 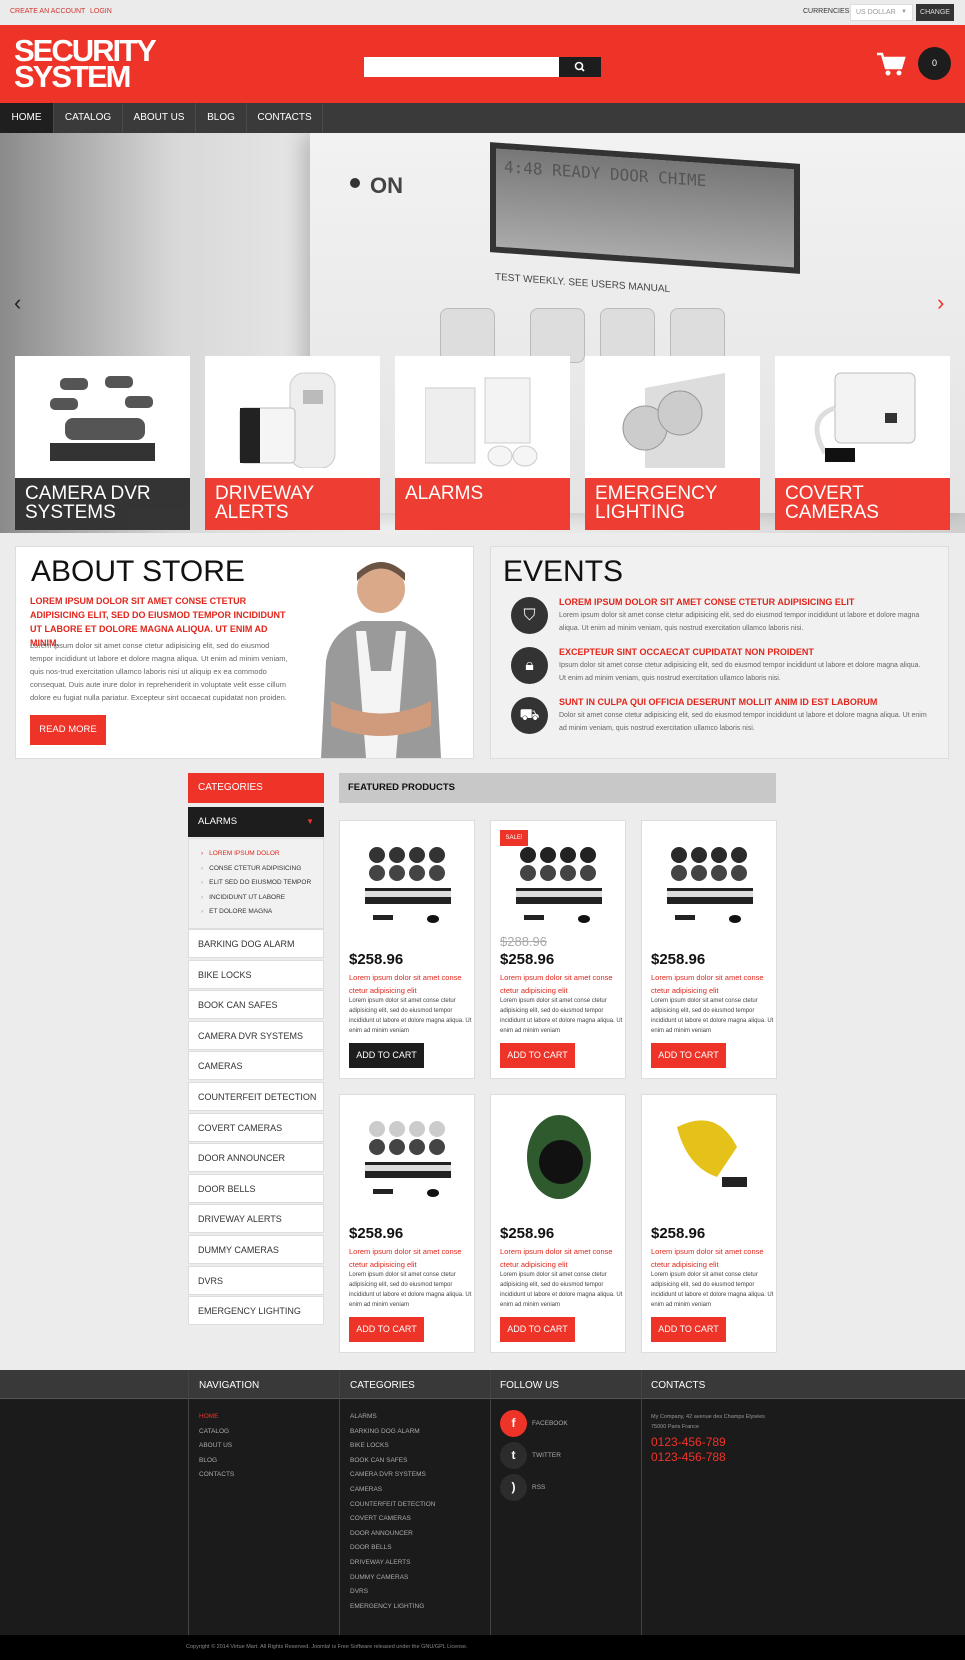 What do you see at coordinates (363, 1416) in the screenshot?
I see `footer-category-link: ALARMS` at bounding box center [363, 1416].